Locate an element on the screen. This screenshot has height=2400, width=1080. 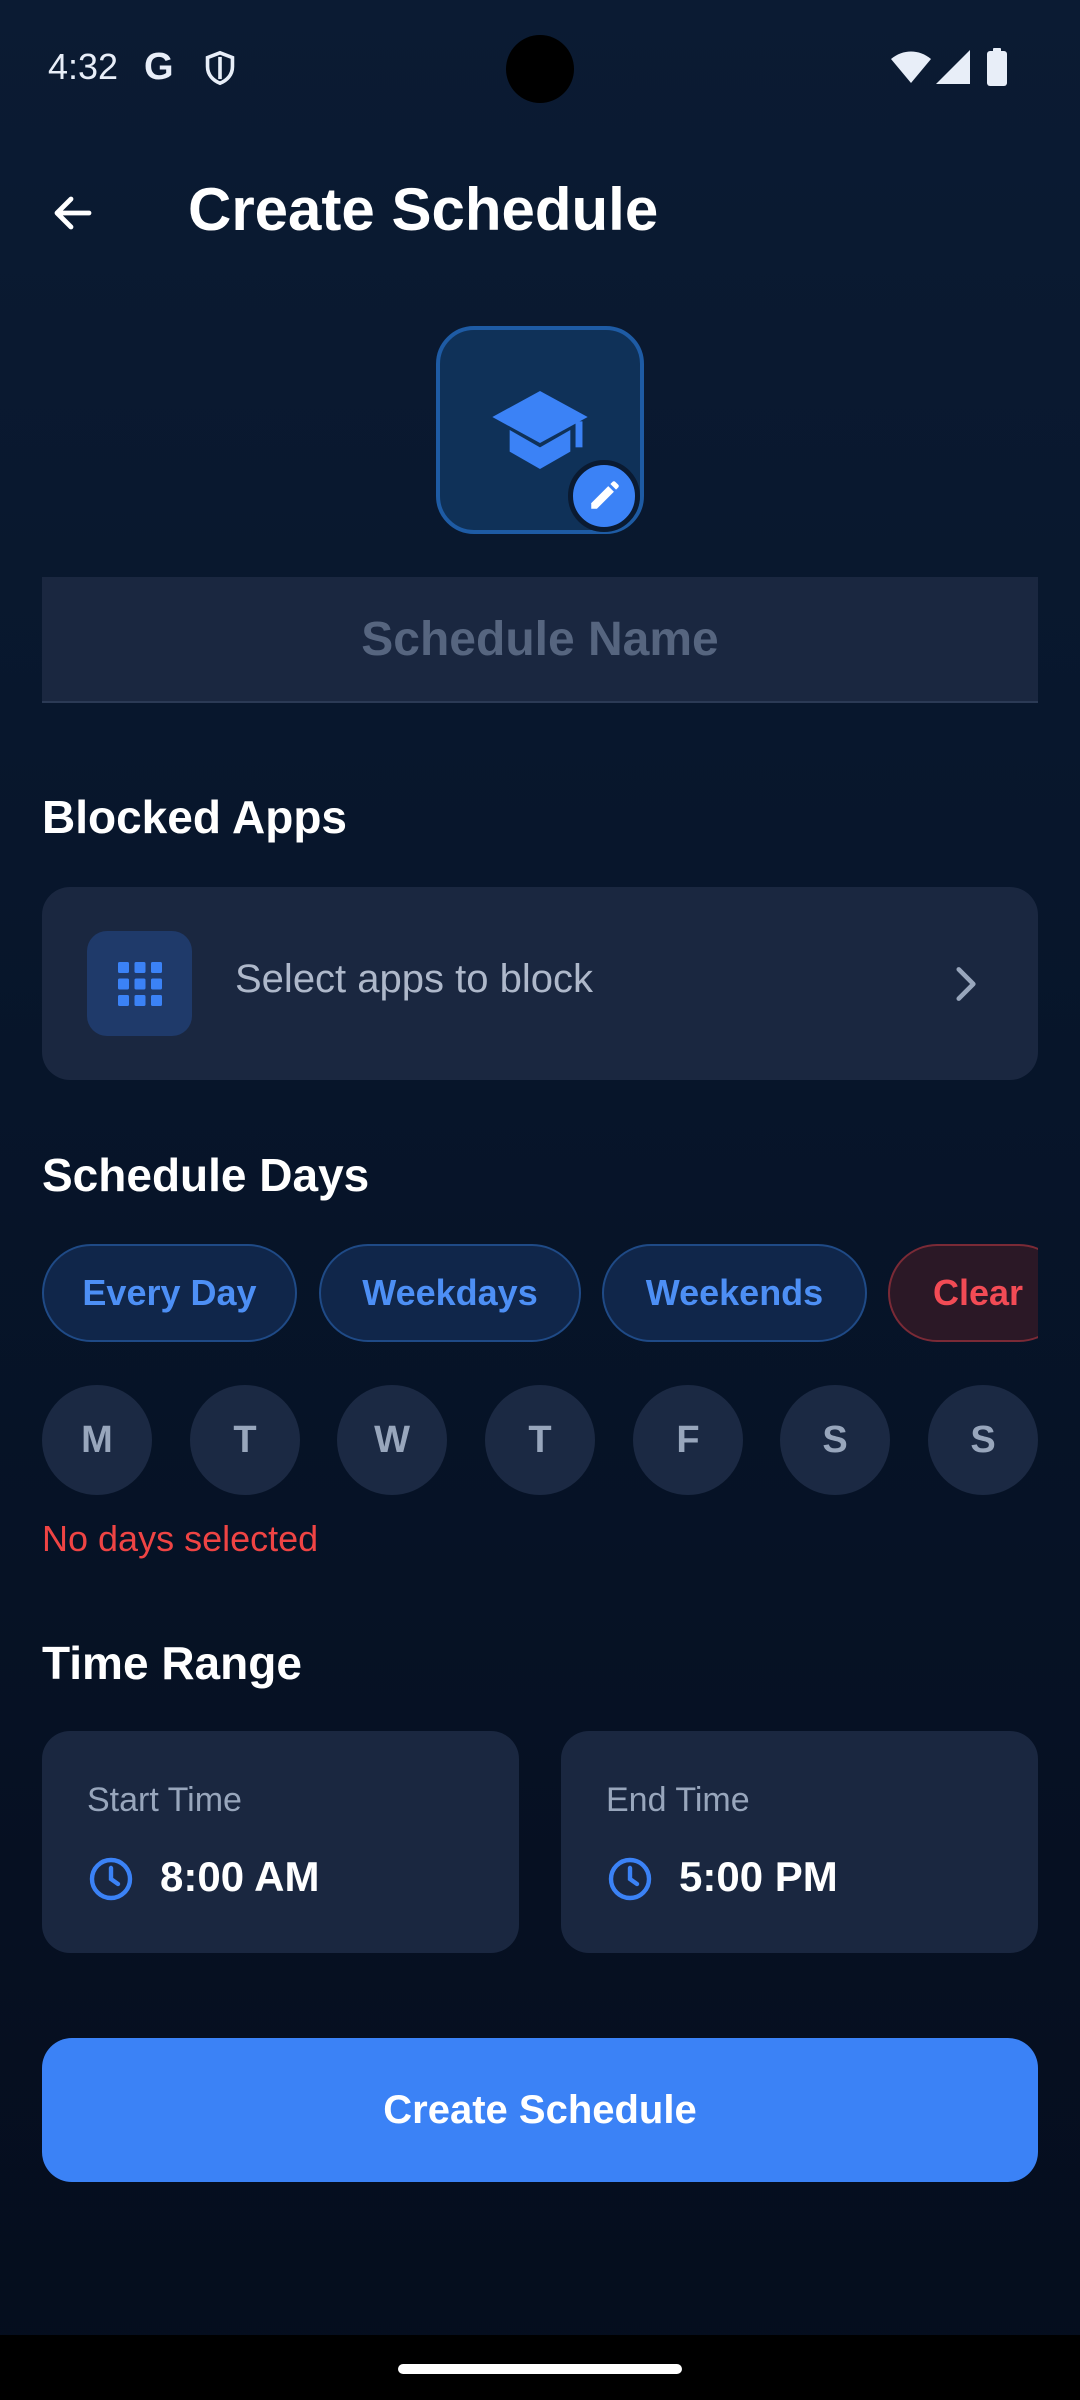
day-toggle-friday: F is located at coordinates (688, 1440).